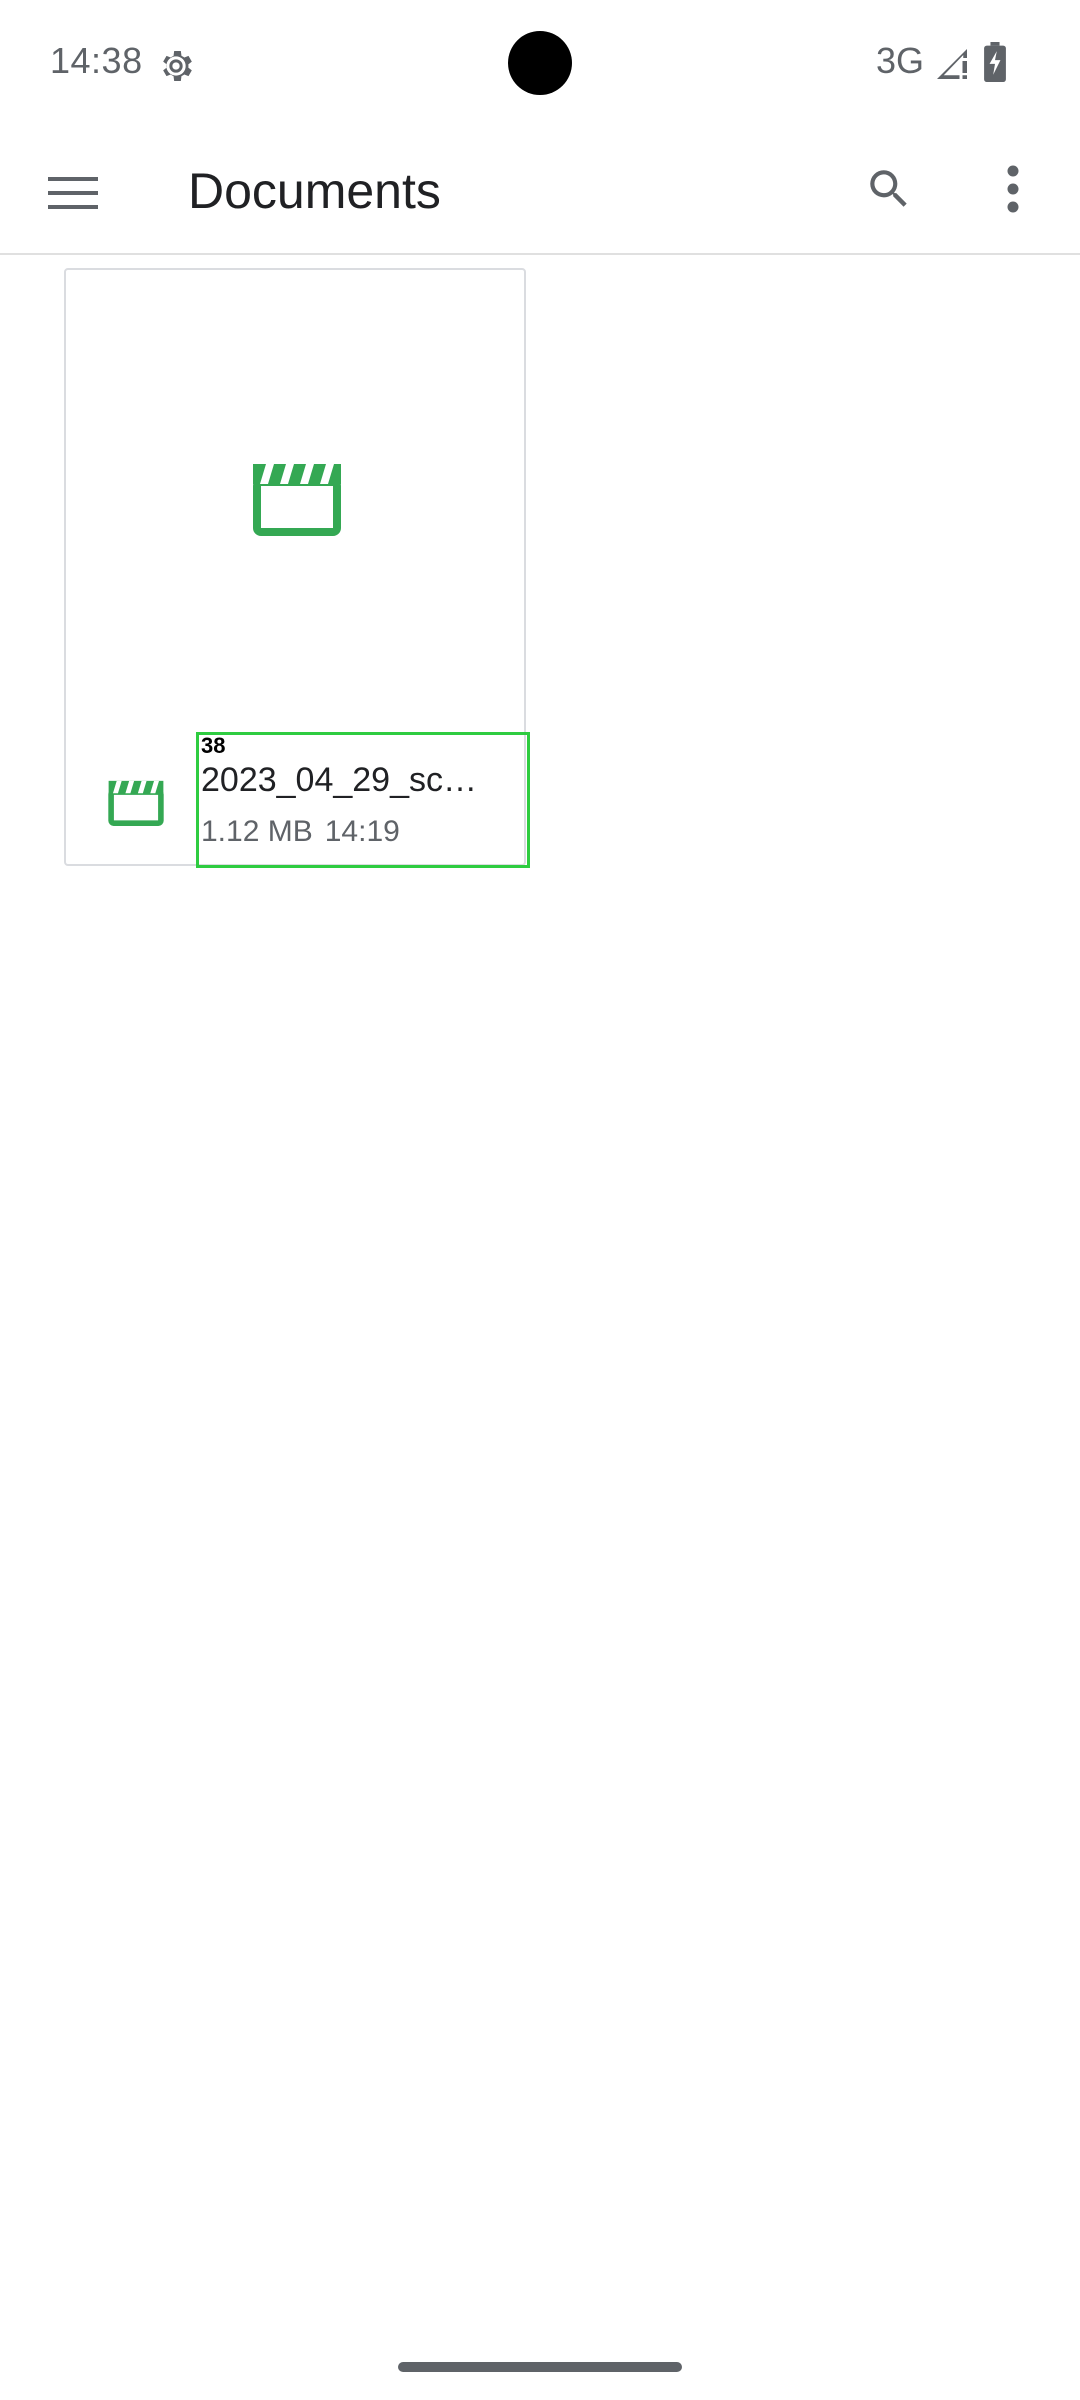 This screenshot has width=1080, height=2400. I want to click on search-button, so click(889, 189).